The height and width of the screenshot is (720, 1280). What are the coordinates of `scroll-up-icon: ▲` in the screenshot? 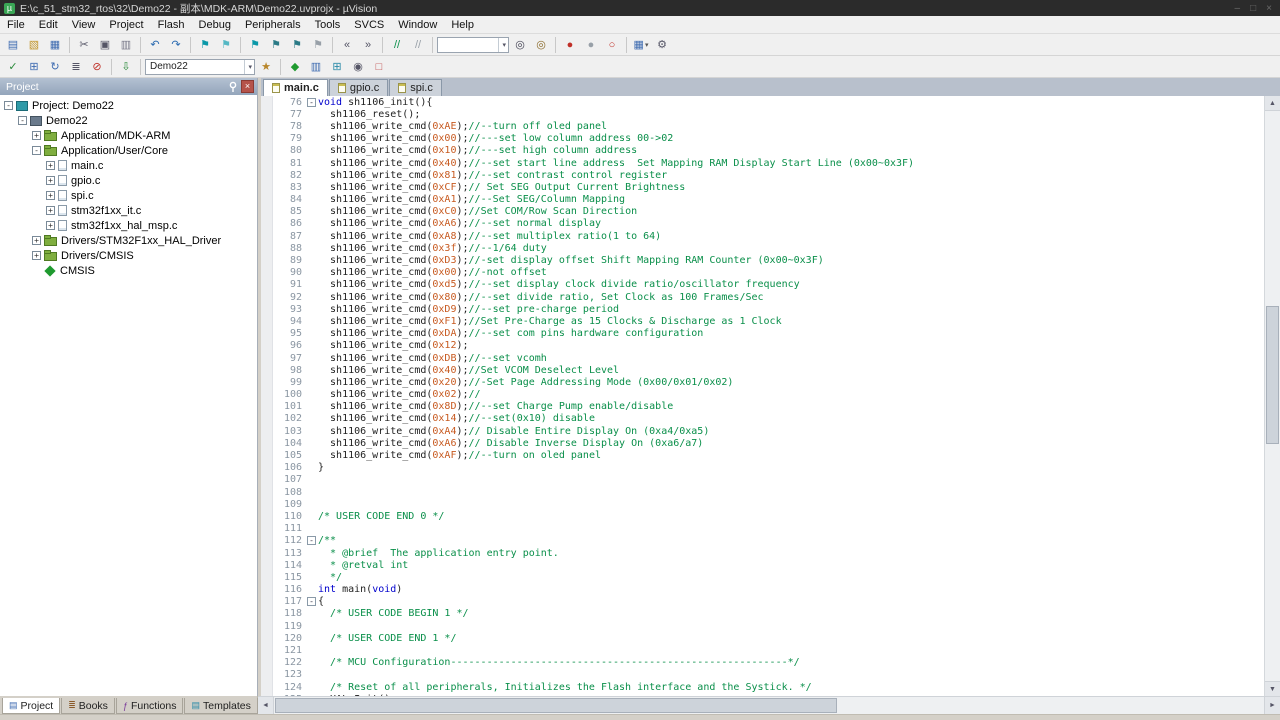 It's located at (1272, 103).